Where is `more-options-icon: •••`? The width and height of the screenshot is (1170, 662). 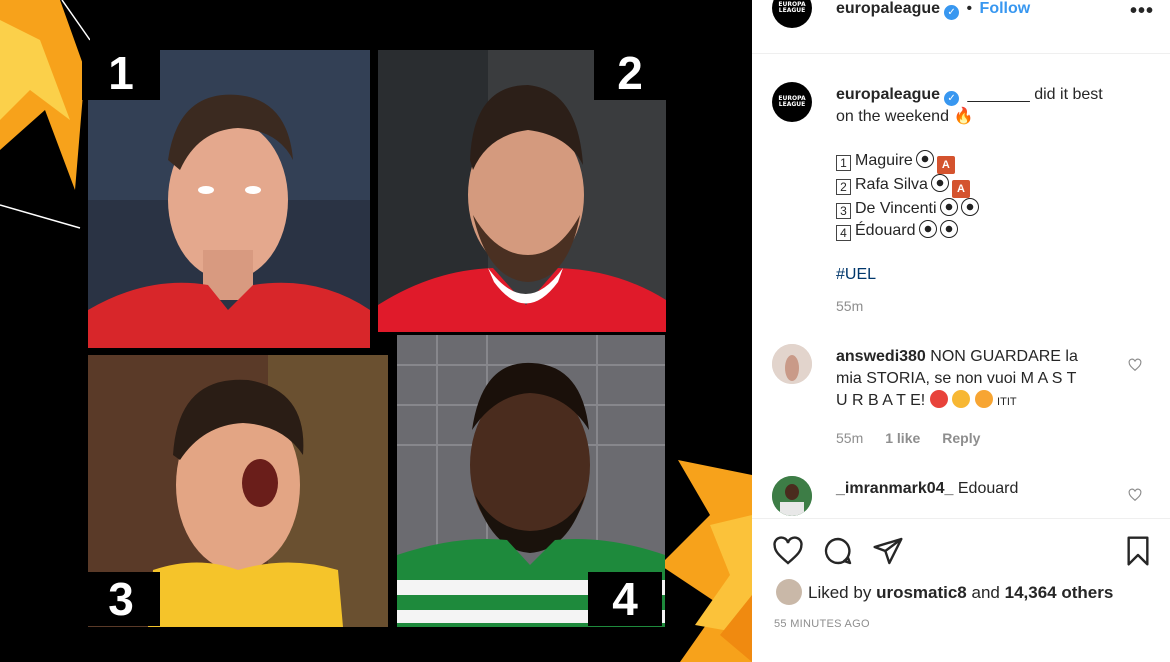 more-options-icon: ••• is located at coordinates (1142, 11).